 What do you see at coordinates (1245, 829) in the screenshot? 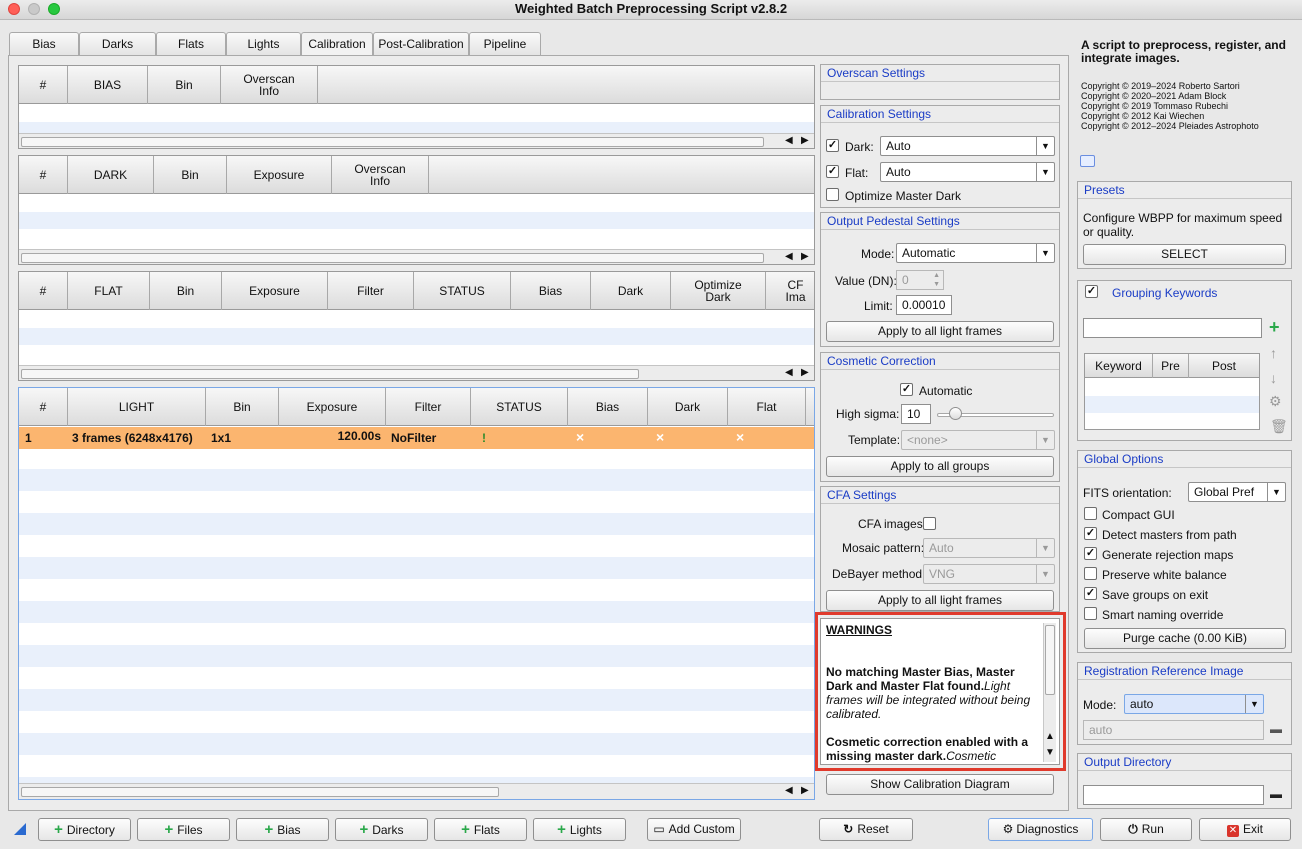
I see `exit-button: ✕ Exit` at bounding box center [1245, 829].